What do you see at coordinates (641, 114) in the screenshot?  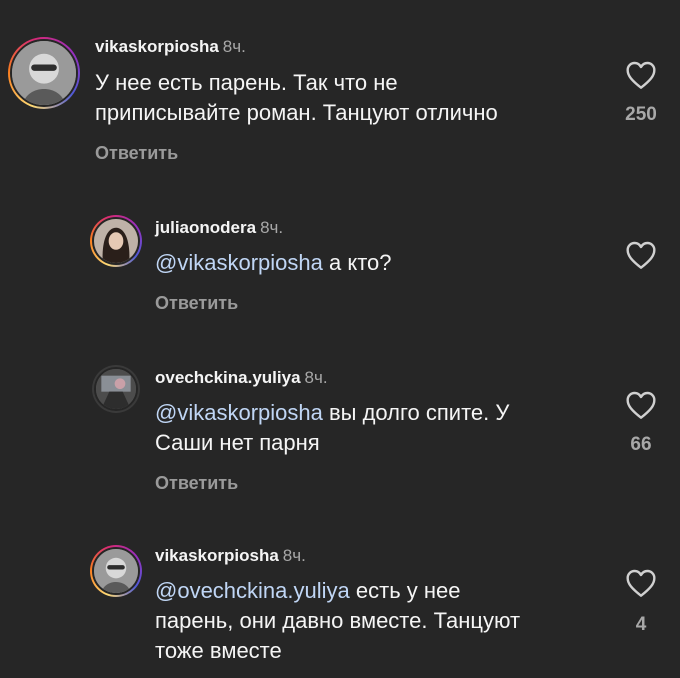 I see `like-count: 250` at bounding box center [641, 114].